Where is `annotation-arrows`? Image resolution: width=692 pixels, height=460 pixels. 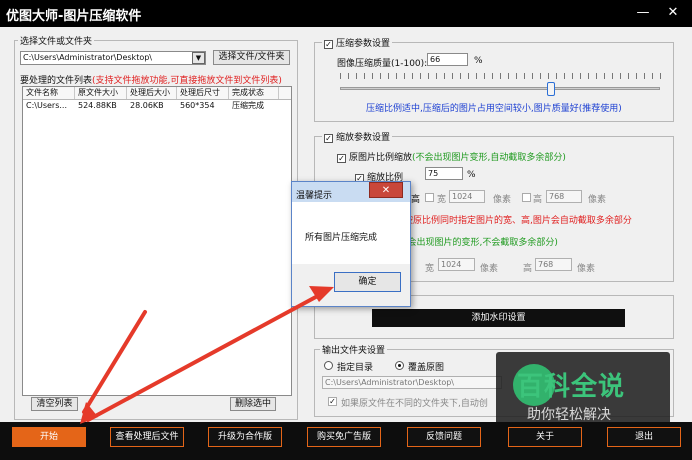
annotation-arrows is located at coordinates (207, 355).